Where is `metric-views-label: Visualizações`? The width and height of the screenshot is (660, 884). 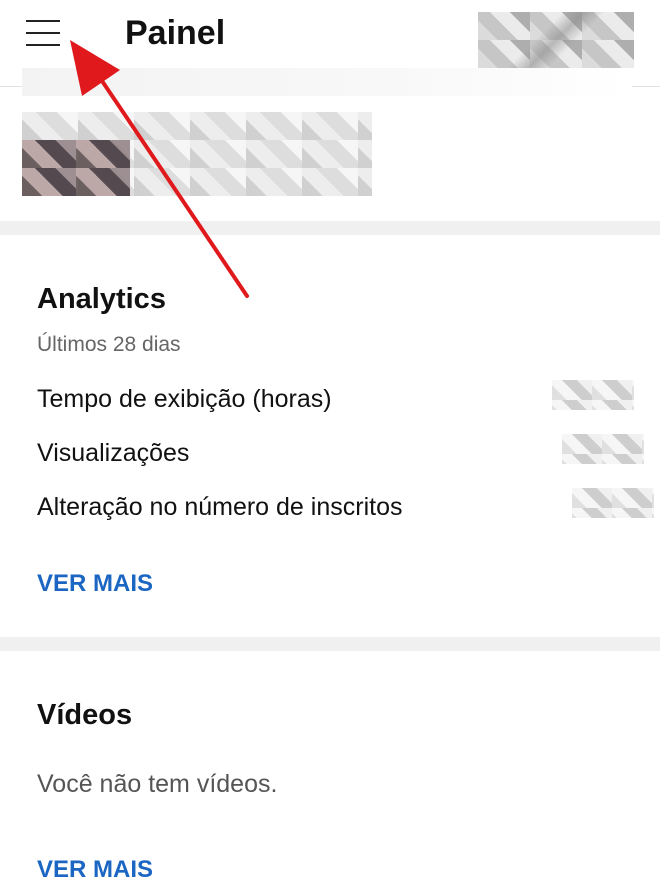 metric-views-label: Visualizações is located at coordinates (113, 453).